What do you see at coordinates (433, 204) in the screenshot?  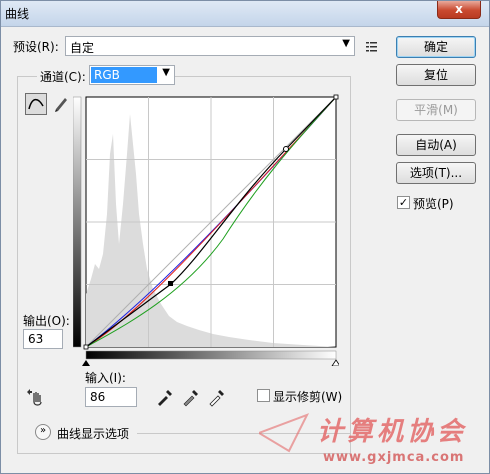 I see `preview-label: 预览(P)` at bounding box center [433, 204].